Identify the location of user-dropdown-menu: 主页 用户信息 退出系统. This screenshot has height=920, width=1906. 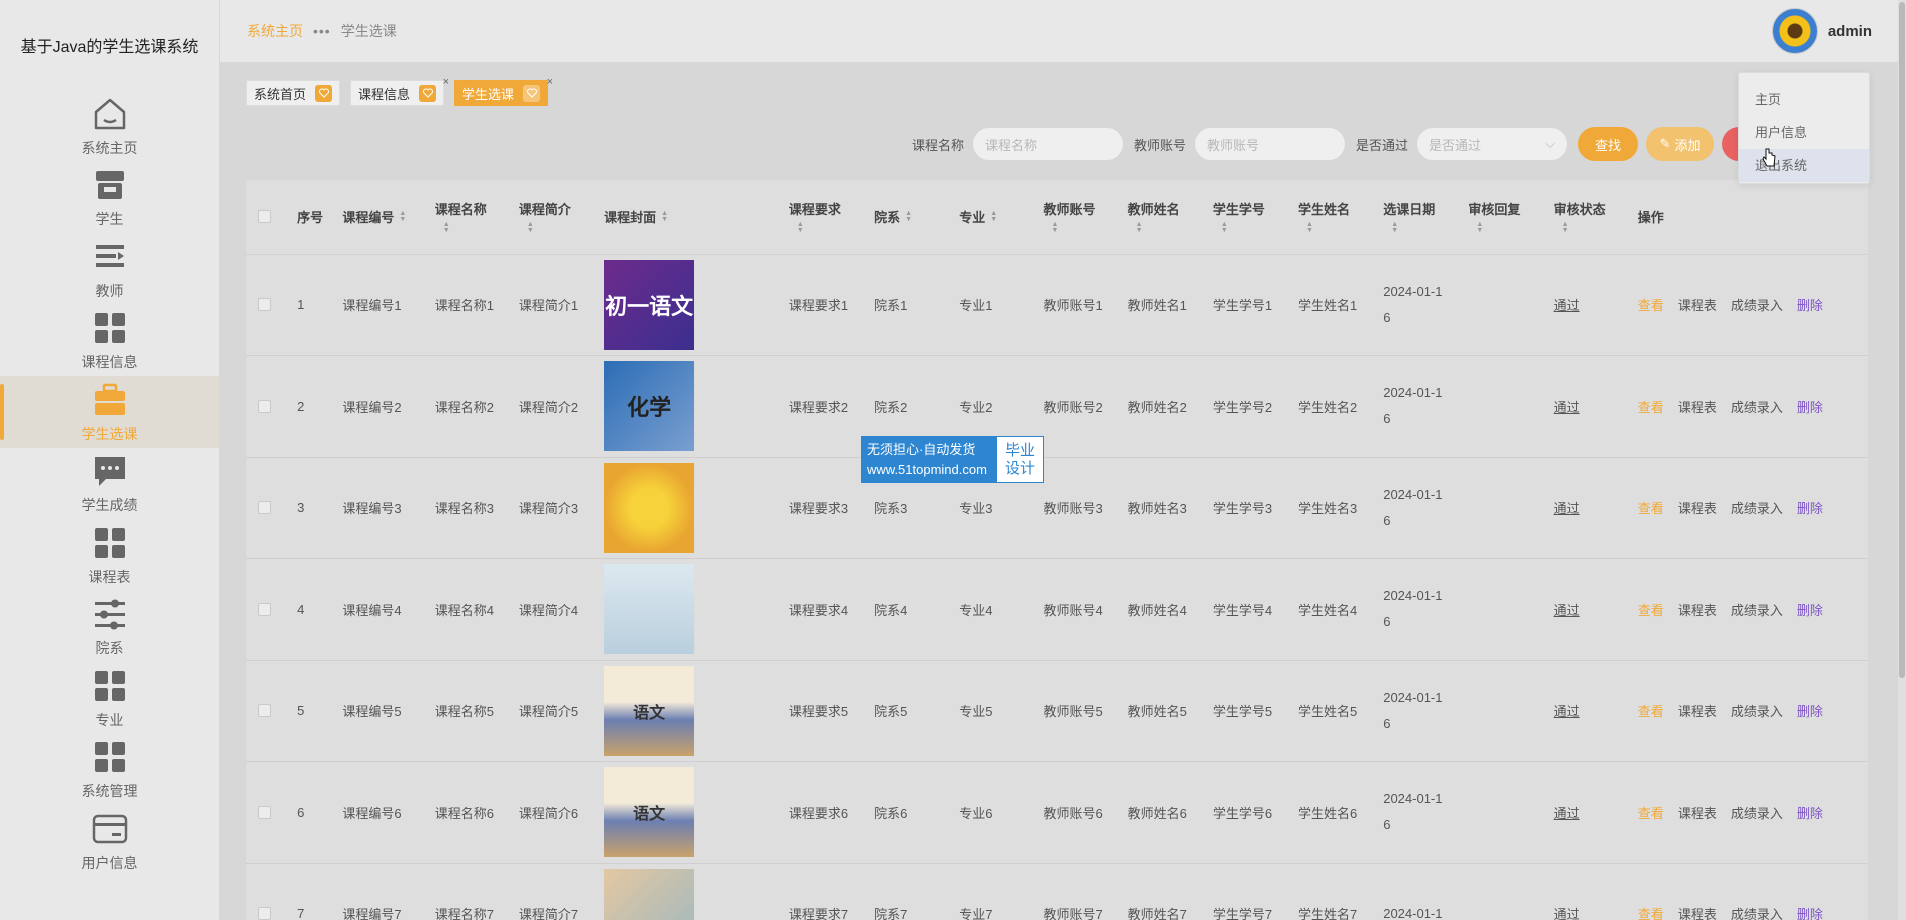
(1804, 128).